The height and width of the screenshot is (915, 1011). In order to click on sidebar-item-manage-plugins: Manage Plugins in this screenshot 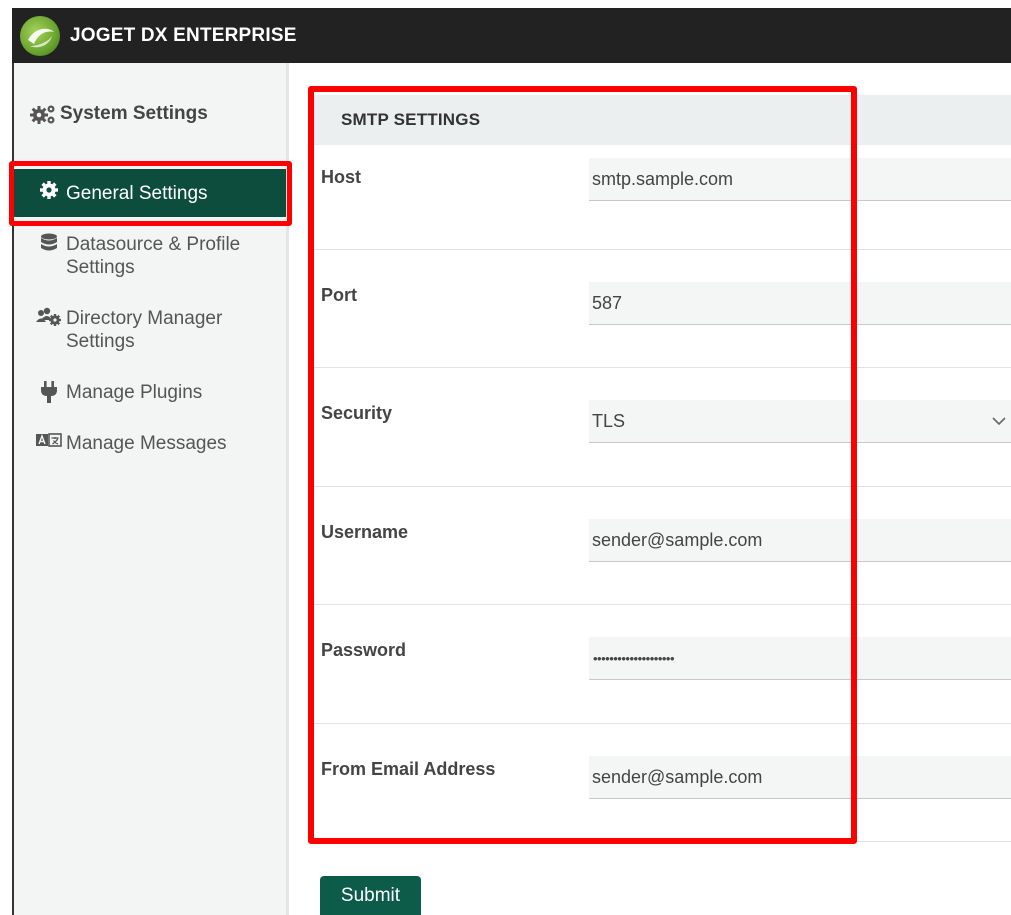, I will do `click(150, 395)`.